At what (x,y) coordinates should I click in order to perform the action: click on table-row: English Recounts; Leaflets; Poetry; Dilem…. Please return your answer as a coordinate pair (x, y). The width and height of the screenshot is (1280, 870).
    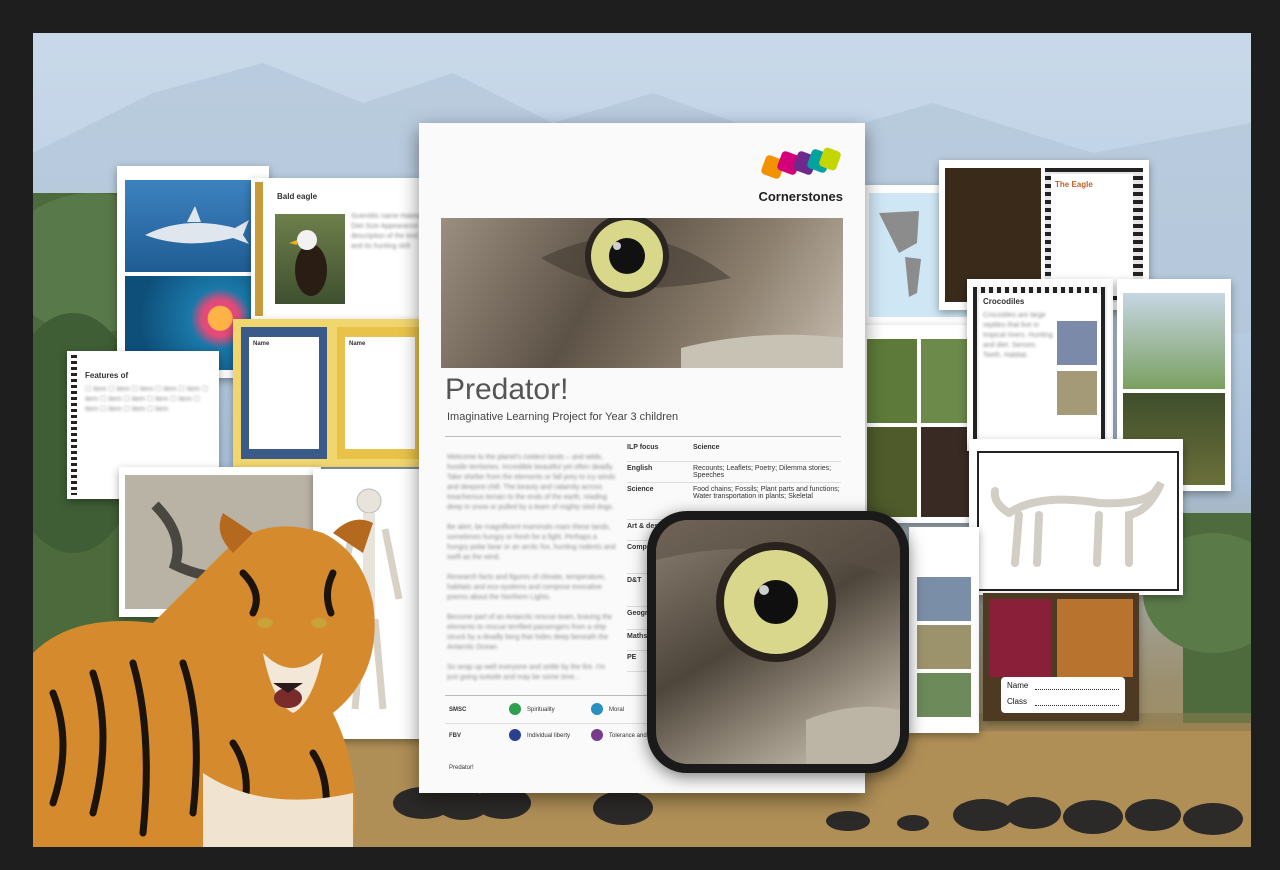
    Looking at the image, I should click on (734, 472).